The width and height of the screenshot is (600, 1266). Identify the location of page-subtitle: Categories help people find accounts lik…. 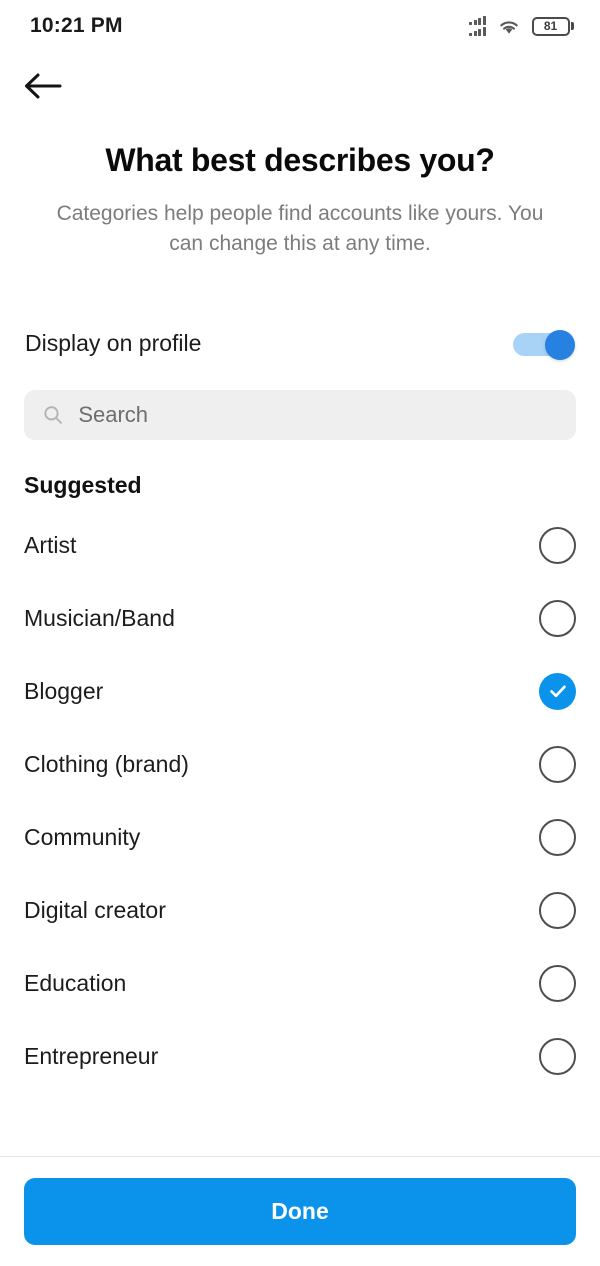
(300, 228).